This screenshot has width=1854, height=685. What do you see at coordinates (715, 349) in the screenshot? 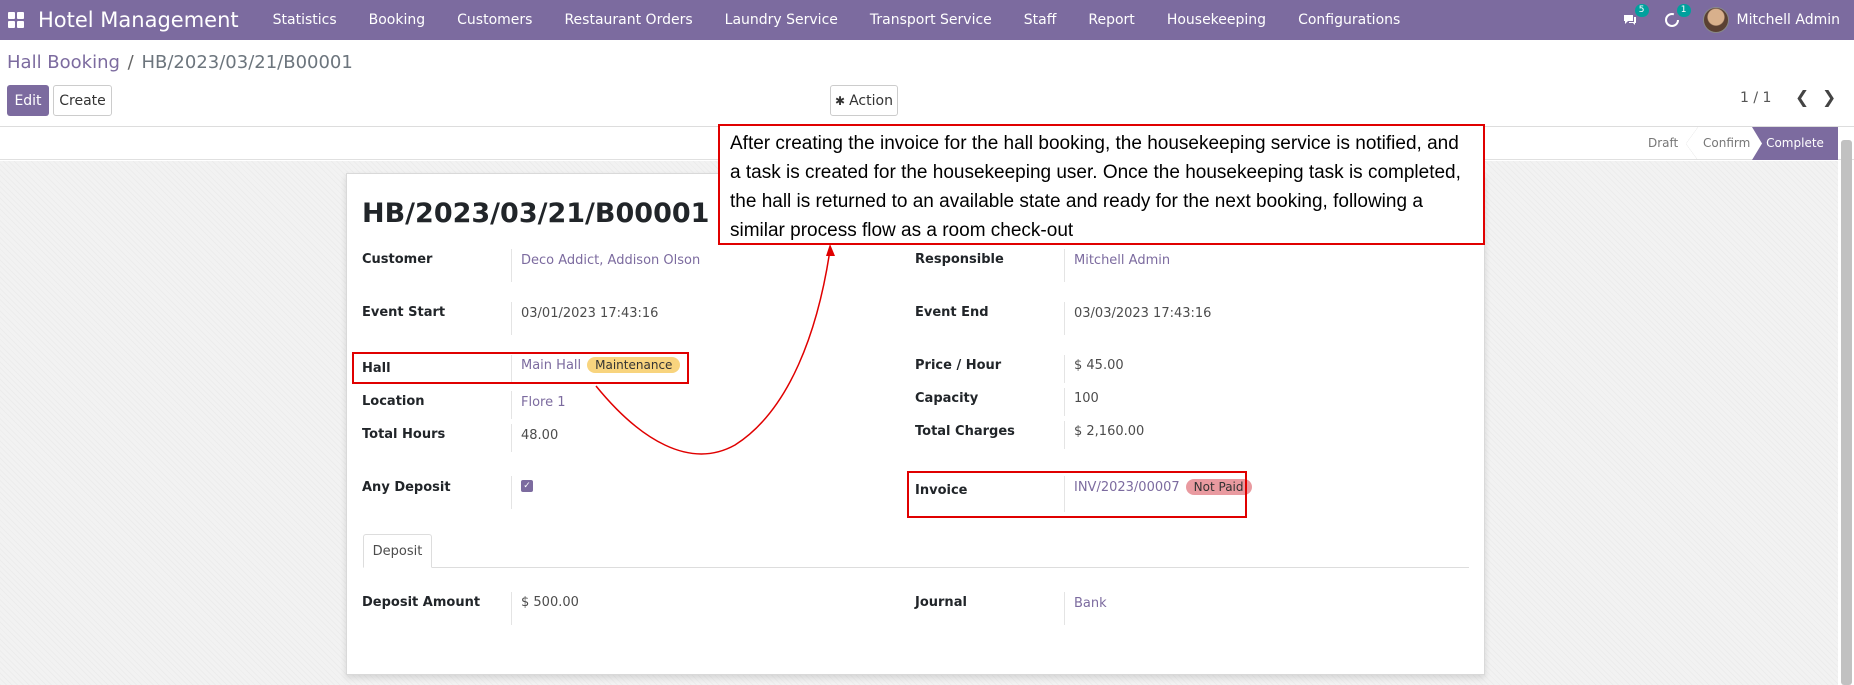
I see `annotation-arrow` at bounding box center [715, 349].